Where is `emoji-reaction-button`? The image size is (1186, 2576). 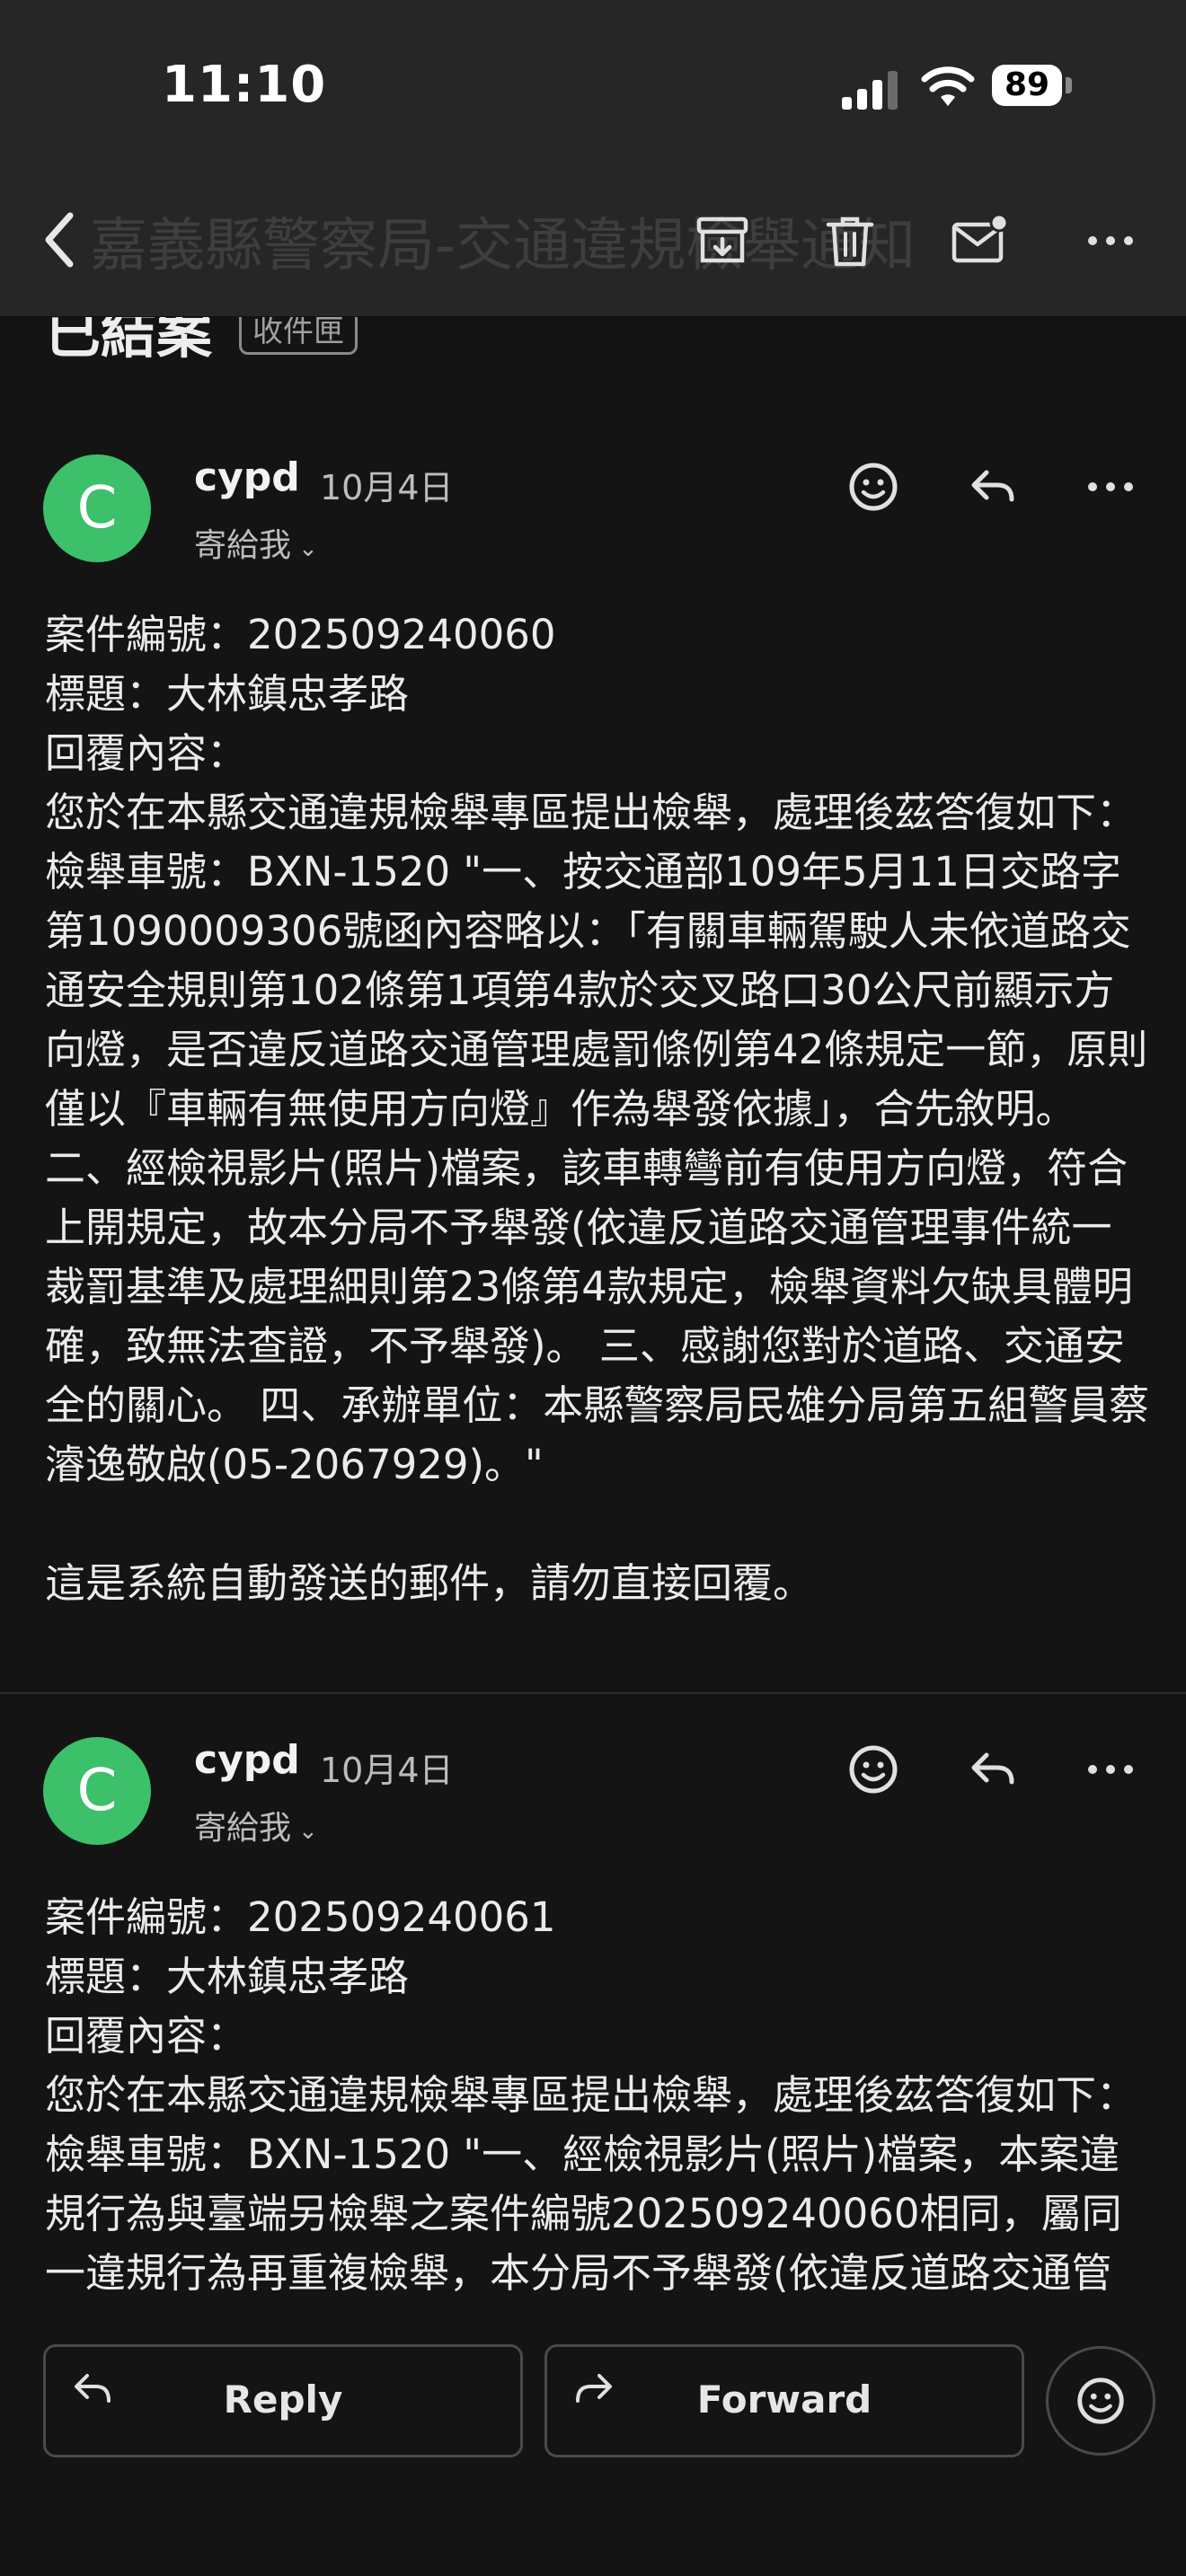 emoji-reaction-button is located at coordinates (1100, 2401).